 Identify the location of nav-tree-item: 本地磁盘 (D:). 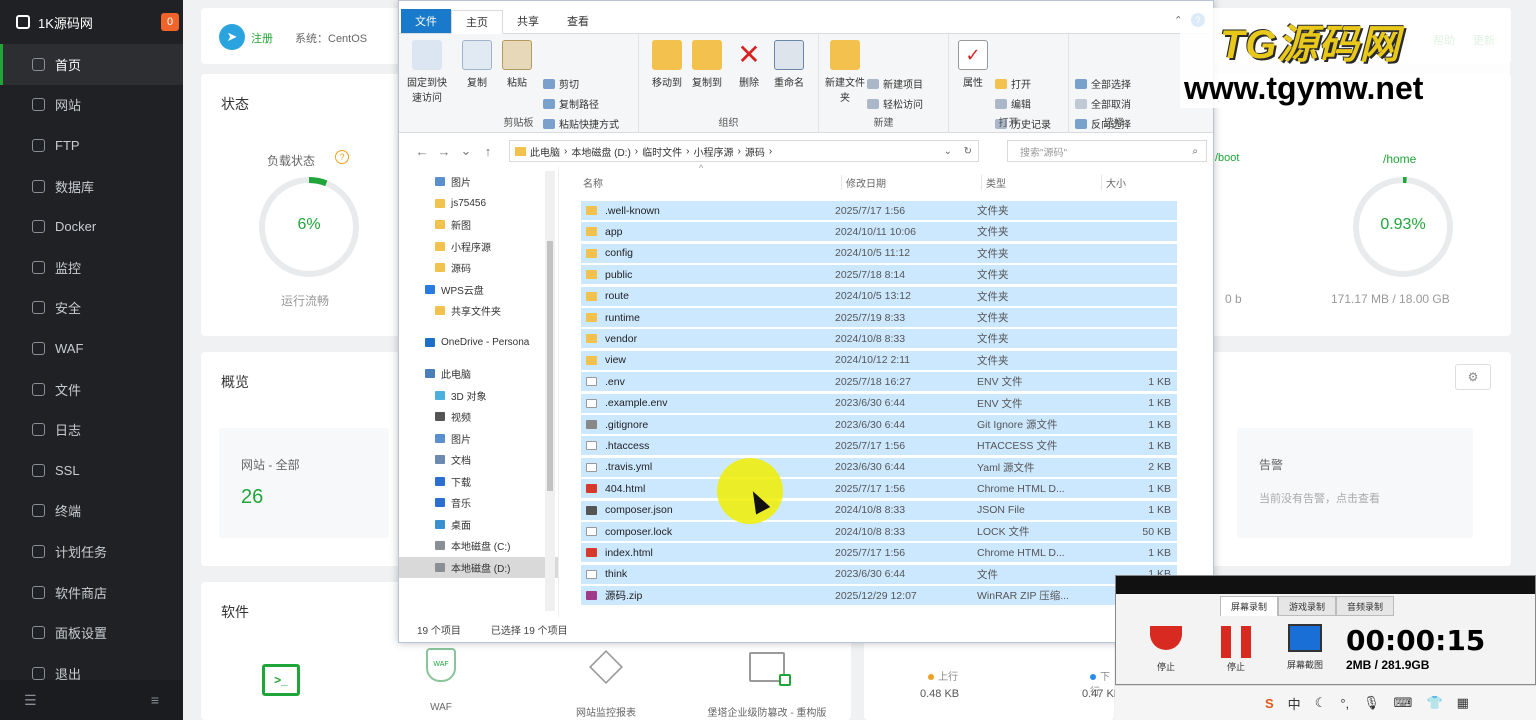
(478, 567).